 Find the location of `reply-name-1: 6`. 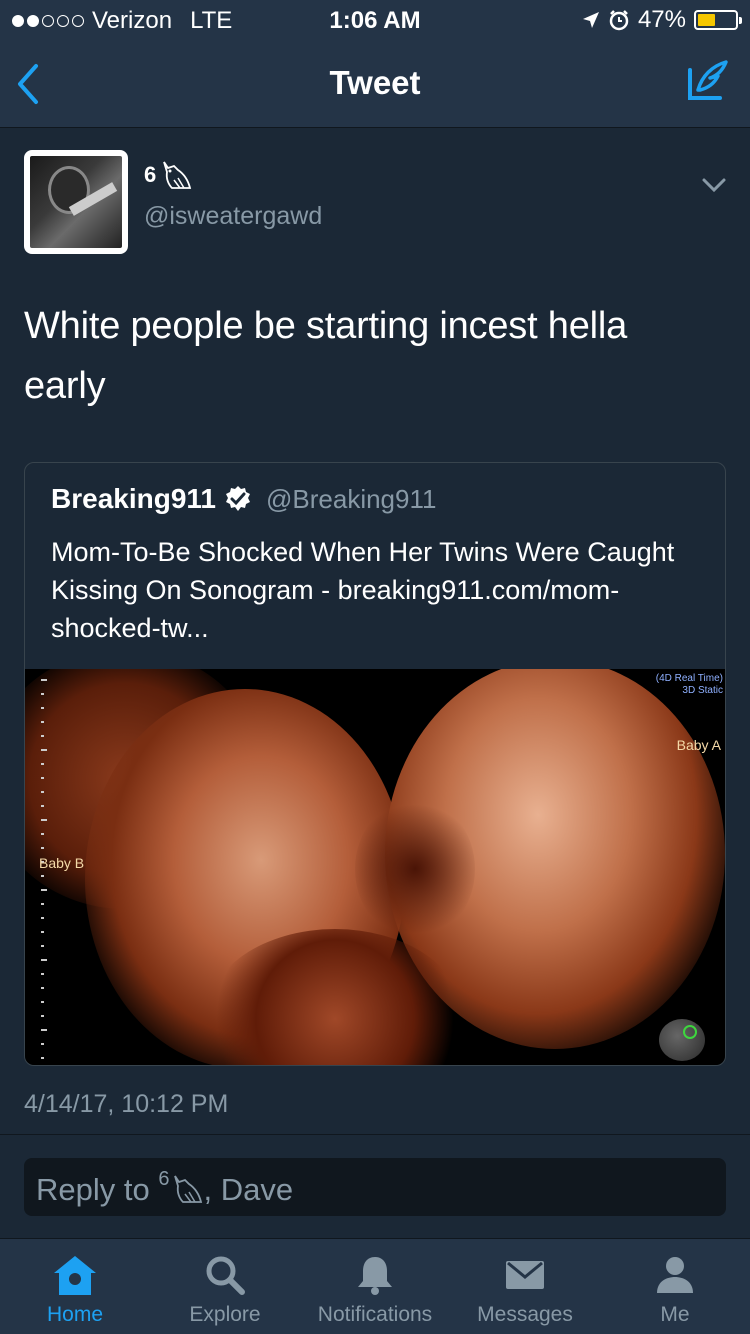

reply-name-1: 6 is located at coordinates (164, 1179).